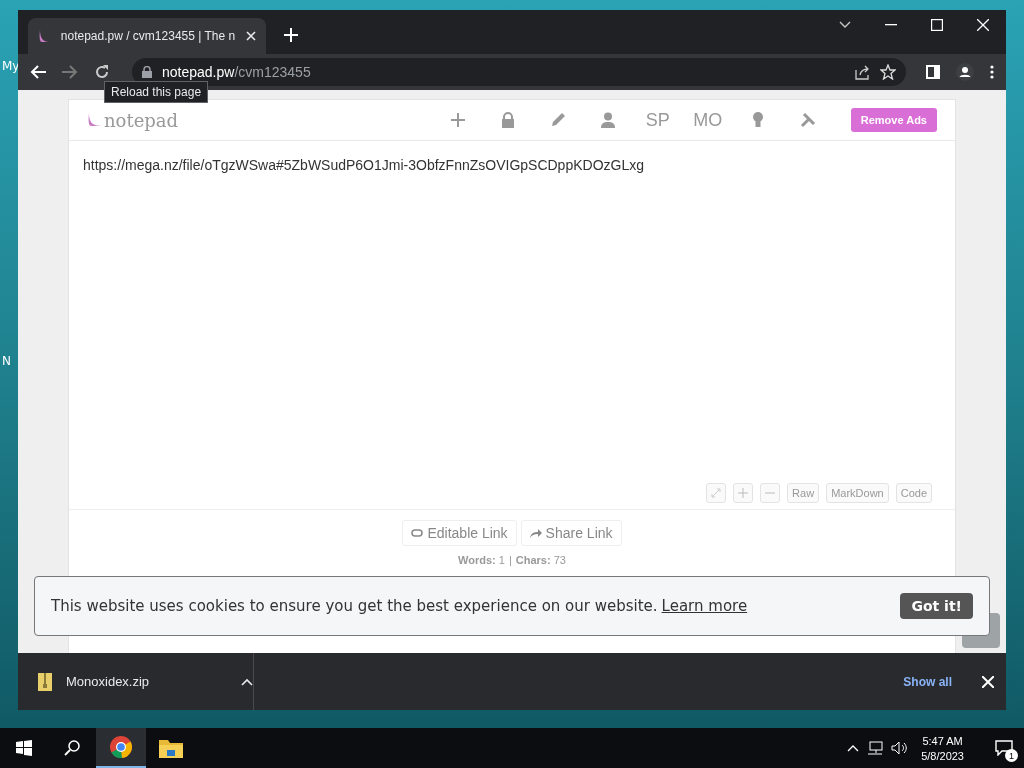 Image resolution: width=1024 pixels, height=768 pixels. I want to click on side-panel-icon, so click(933, 72).